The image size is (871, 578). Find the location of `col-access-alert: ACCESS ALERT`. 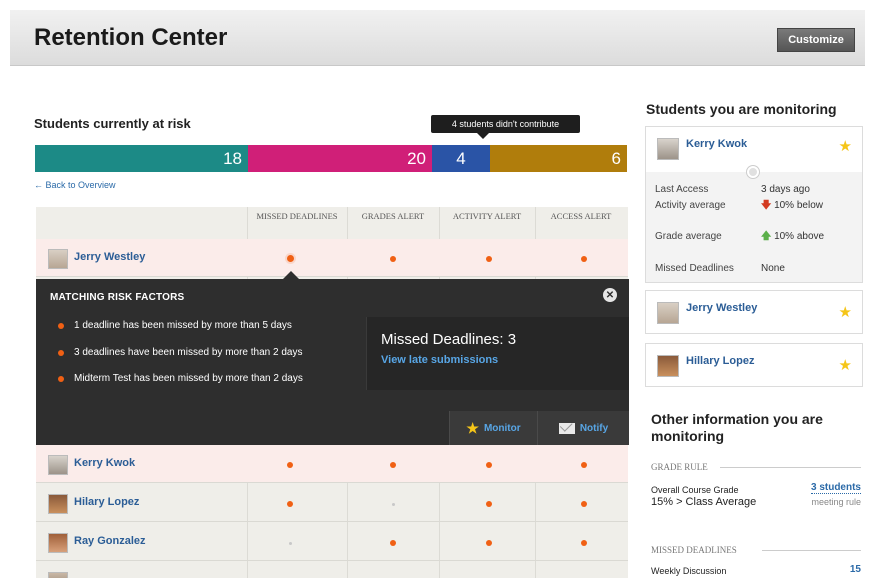

col-access-alert: ACCESS ALERT is located at coordinates (581, 216).